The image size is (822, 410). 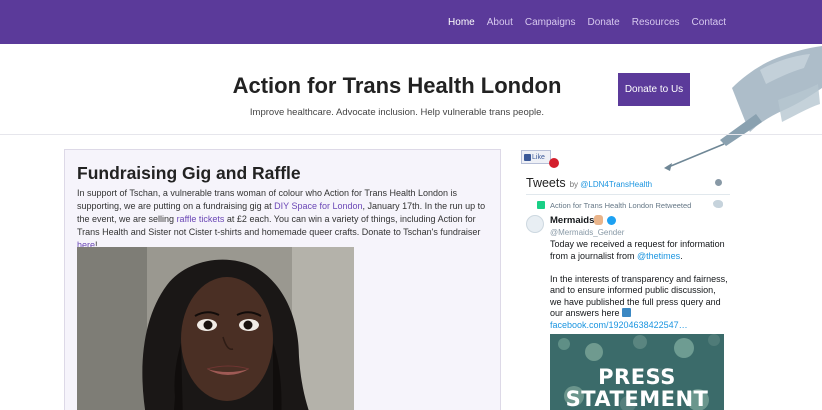 I want to click on nav-donate: Donate, so click(x=603, y=22).